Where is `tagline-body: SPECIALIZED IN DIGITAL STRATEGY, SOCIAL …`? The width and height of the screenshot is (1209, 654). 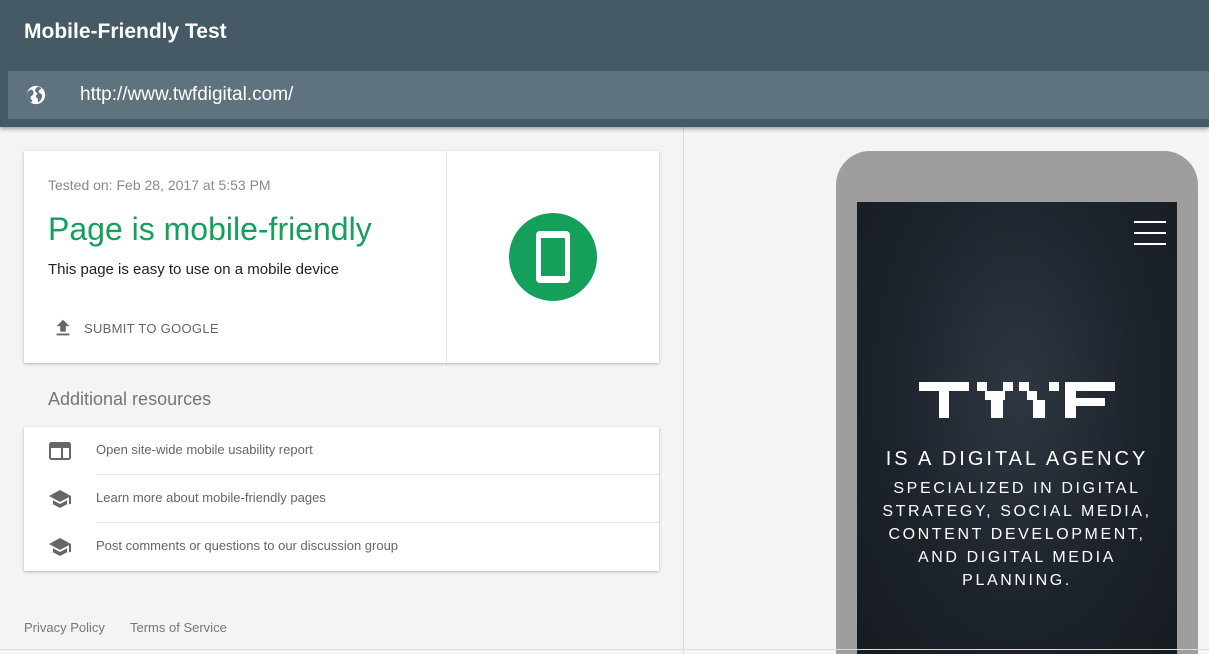 tagline-body: SPECIALIZED IN DIGITAL STRATEGY, SOCIAL … is located at coordinates (1017, 534).